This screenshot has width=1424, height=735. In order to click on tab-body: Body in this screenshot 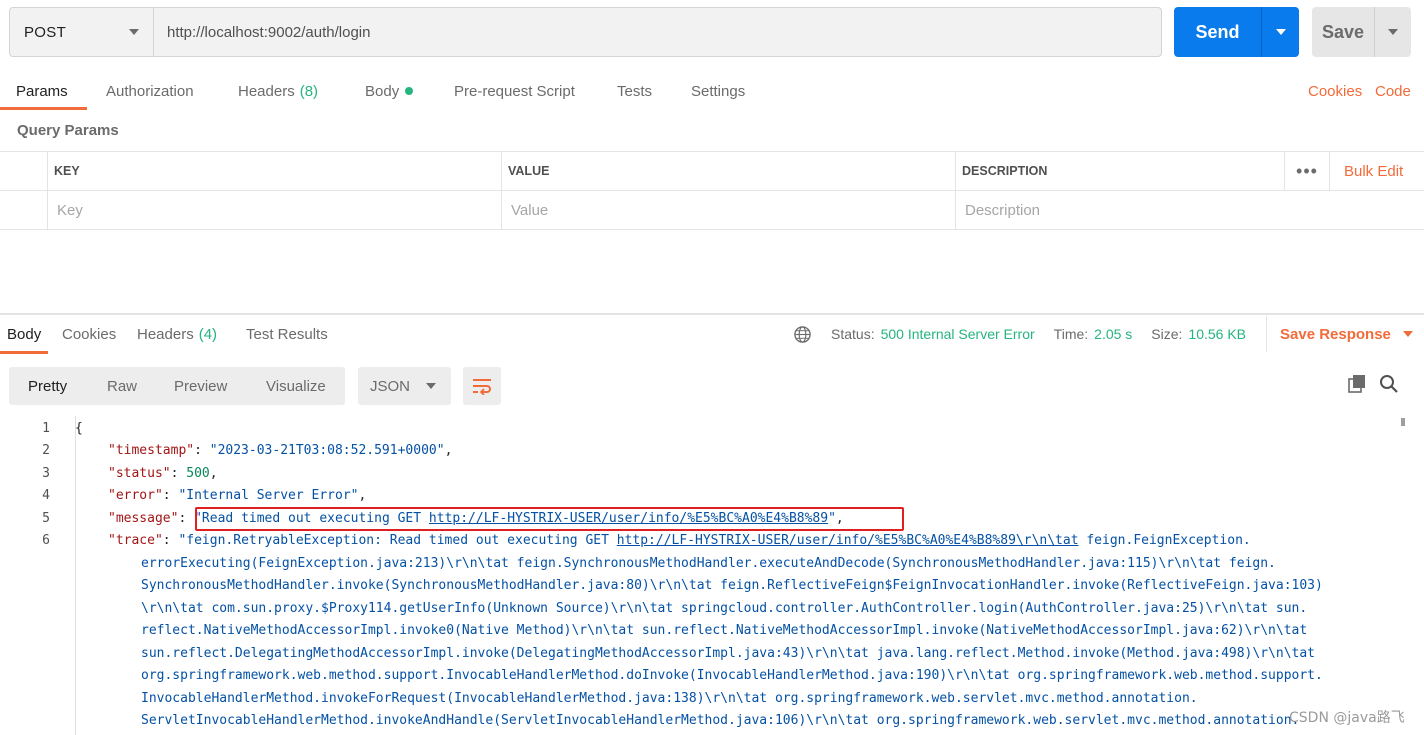, I will do `click(389, 91)`.